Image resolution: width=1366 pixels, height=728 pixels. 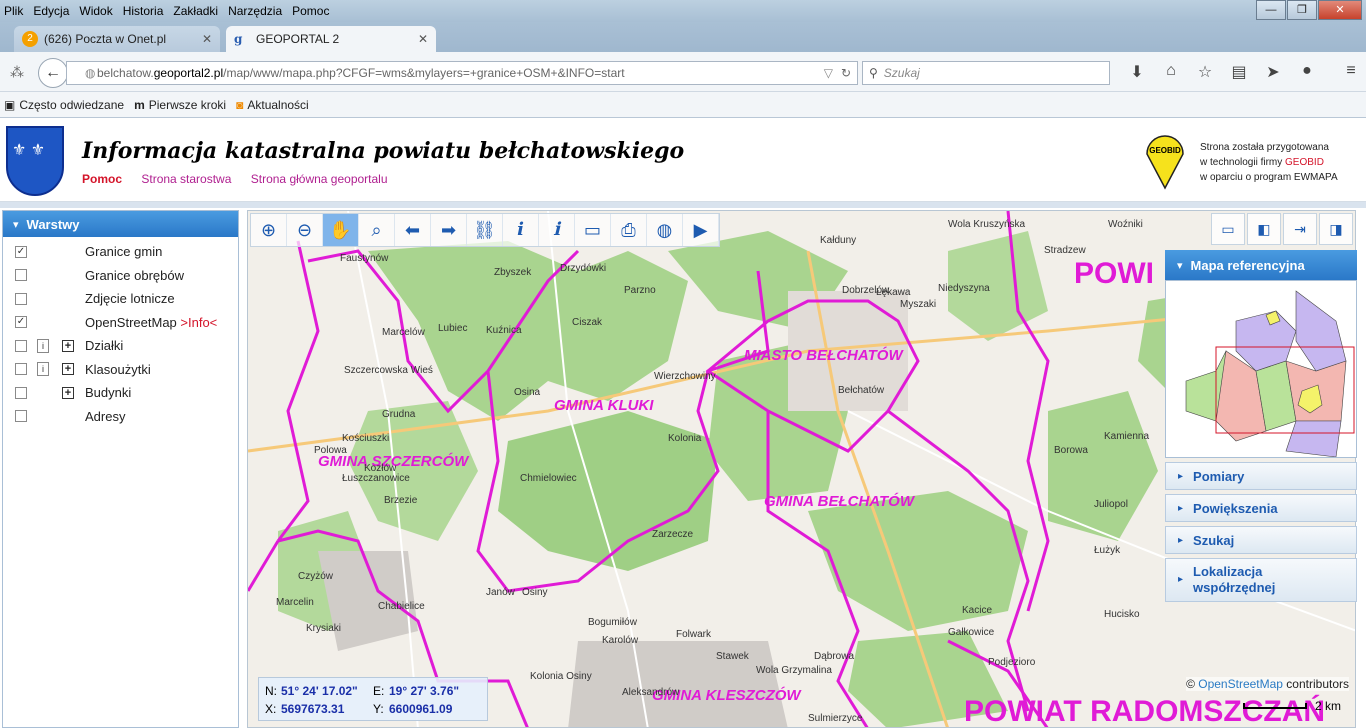 What do you see at coordinates (500, 592) in the screenshot?
I see `town-label: Janów` at bounding box center [500, 592].